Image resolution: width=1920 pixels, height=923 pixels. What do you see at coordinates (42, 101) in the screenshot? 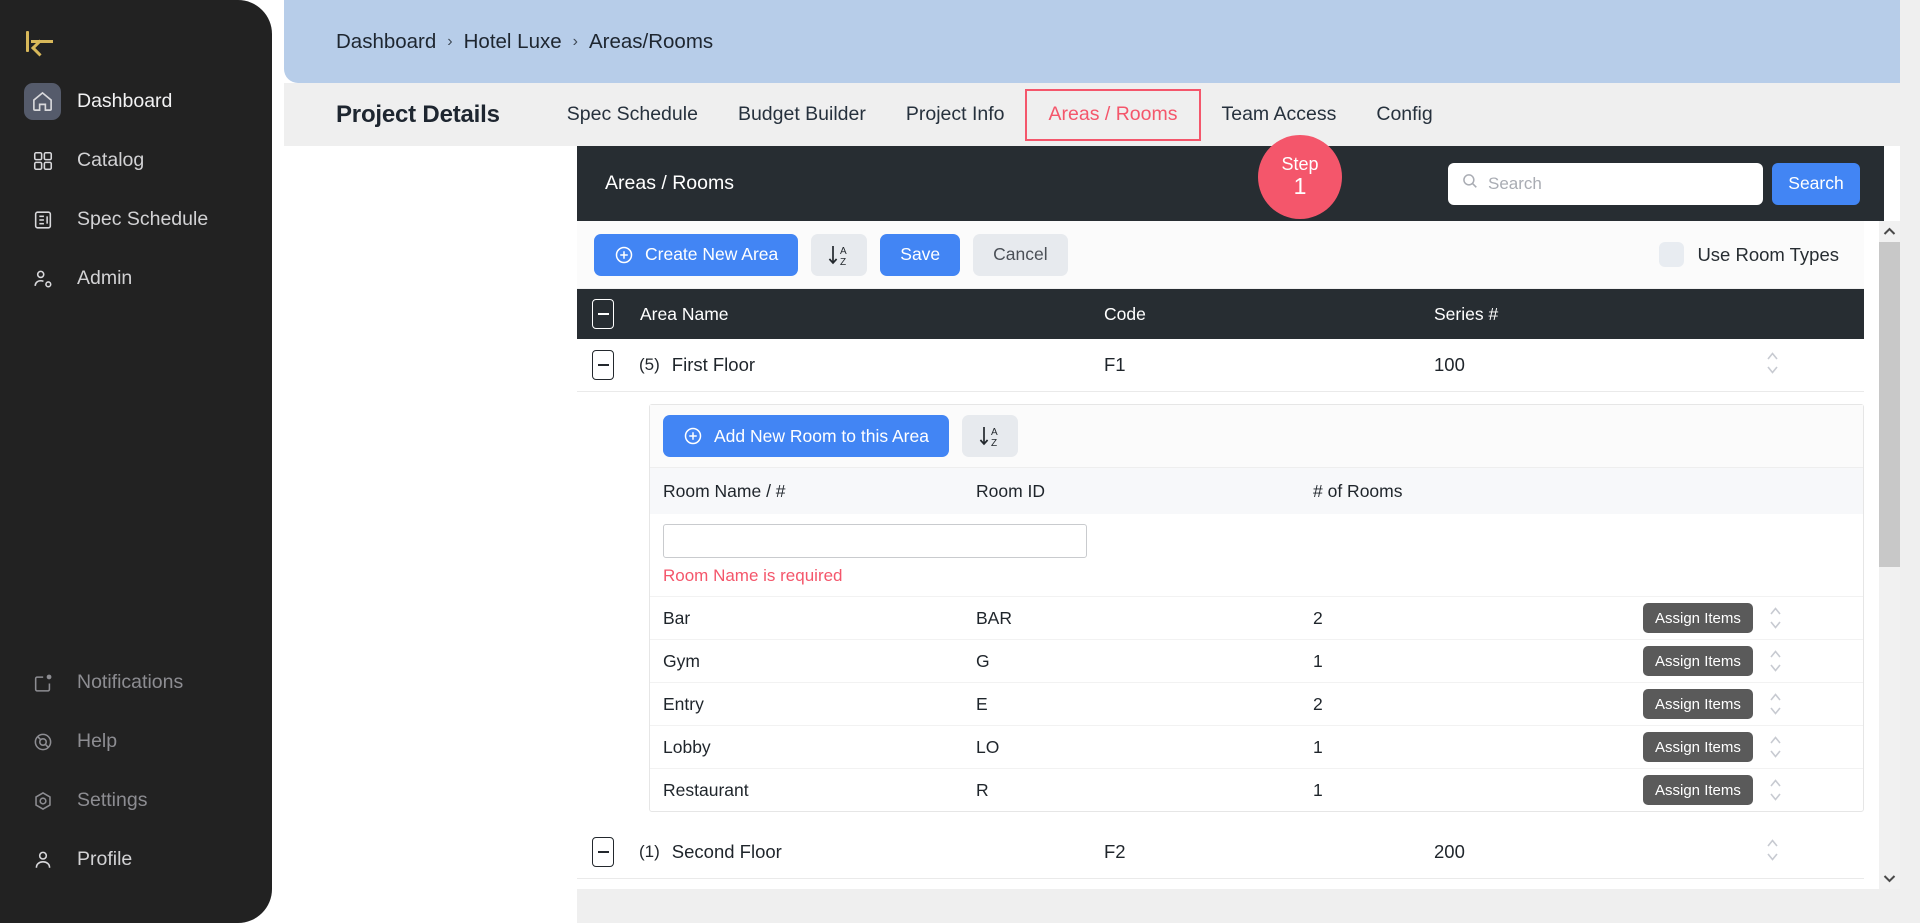
I see `home-icon` at bounding box center [42, 101].